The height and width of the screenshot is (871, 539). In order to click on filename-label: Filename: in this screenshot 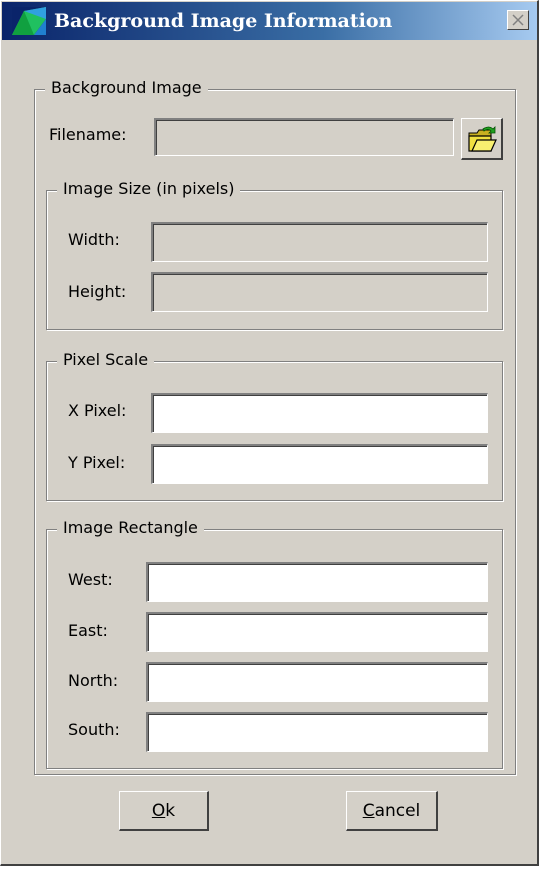, I will do `click(88, 134)`.